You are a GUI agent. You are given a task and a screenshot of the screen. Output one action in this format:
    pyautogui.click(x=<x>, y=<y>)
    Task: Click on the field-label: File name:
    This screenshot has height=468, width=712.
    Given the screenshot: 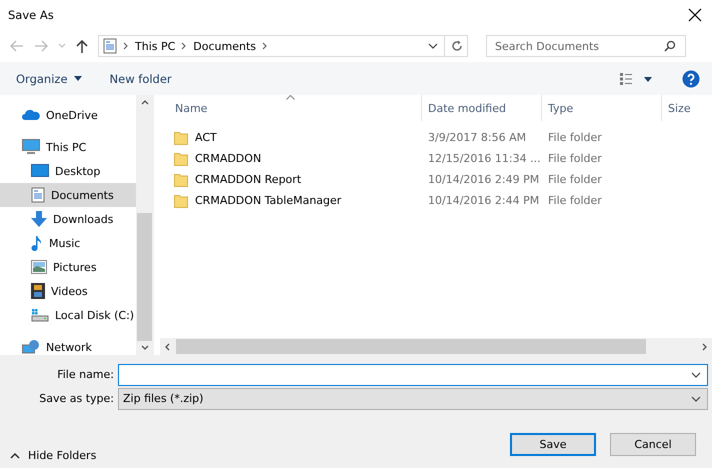 What is the action you would take?
    pyautogui.click(x=85, y=374)
    